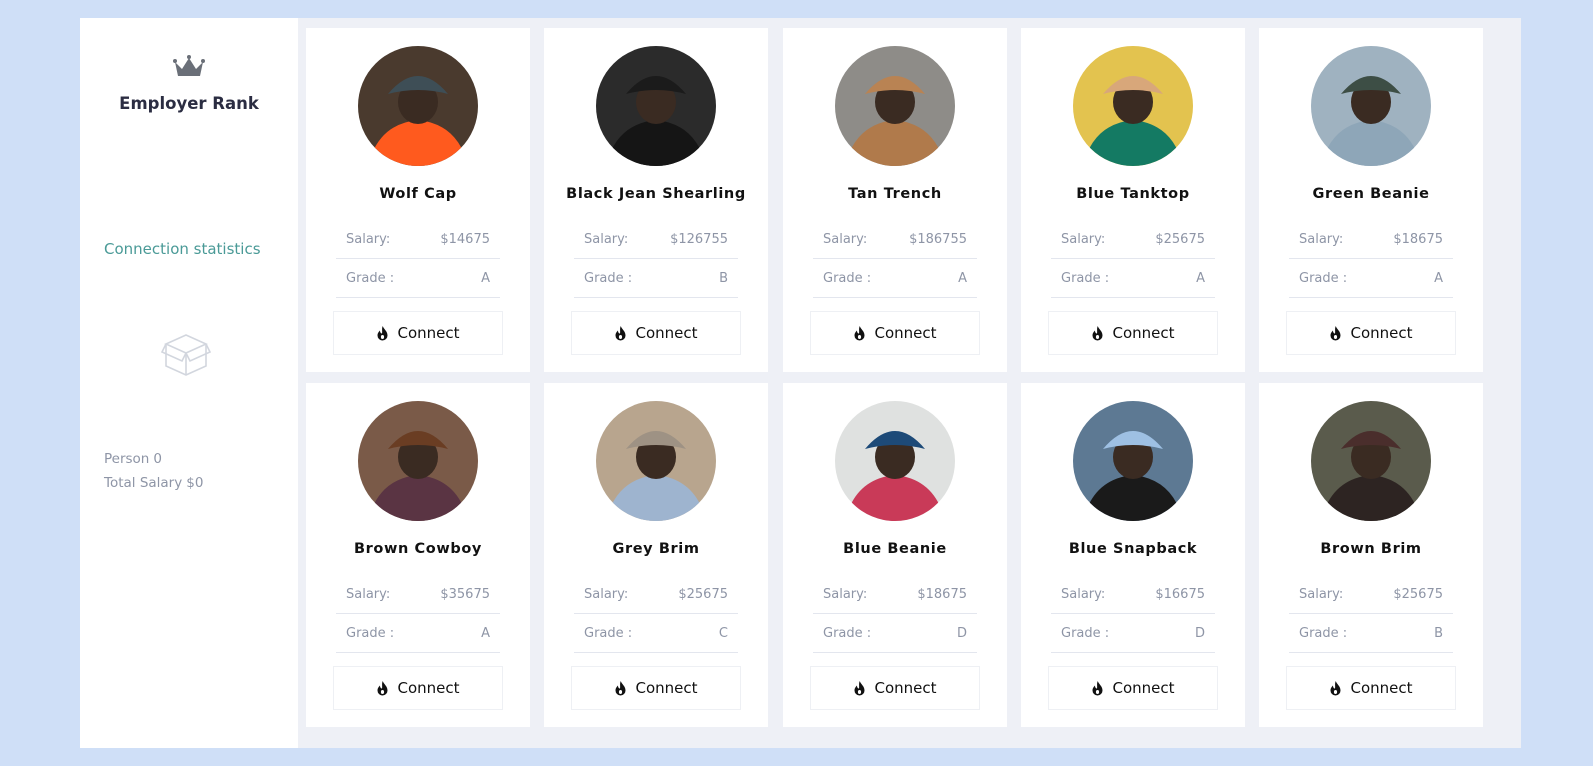 This screenshot has height=766, width=1593. What do you see at coordinates (656, 549) in the screenshot?
I see `card-name: Grey Brim` at bounding box center [656, 549].